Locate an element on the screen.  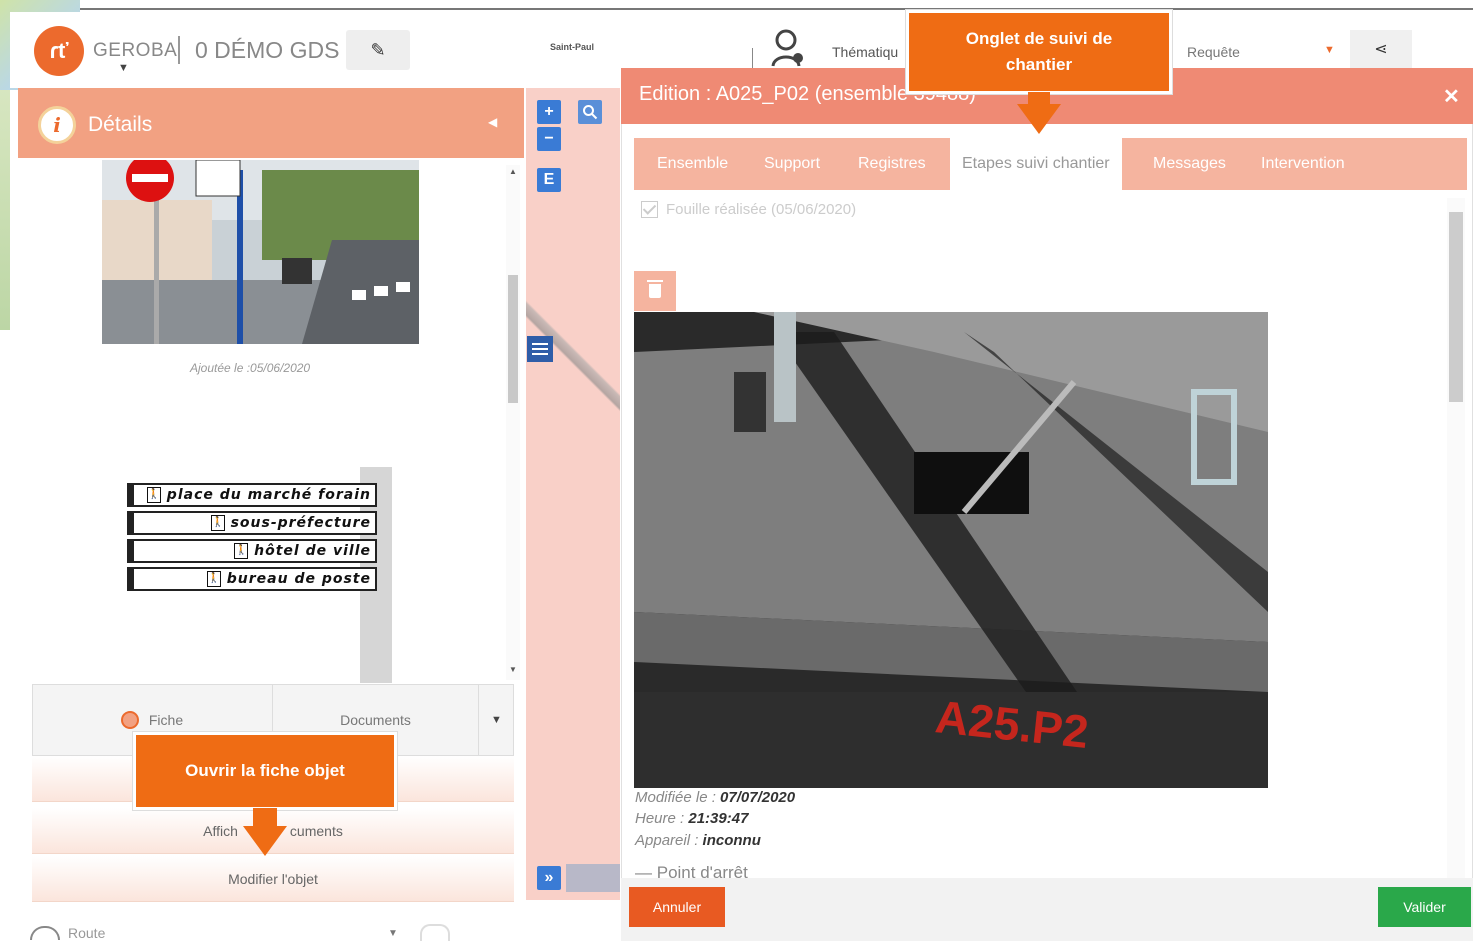
scroll-up-icon: ▲ is located at coordinates (513, 171).